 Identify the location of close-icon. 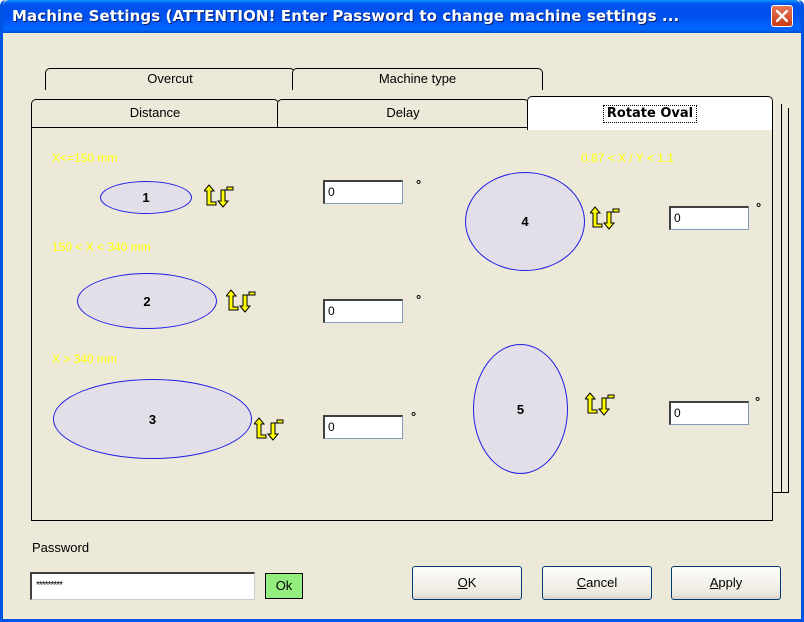
(782, 16).